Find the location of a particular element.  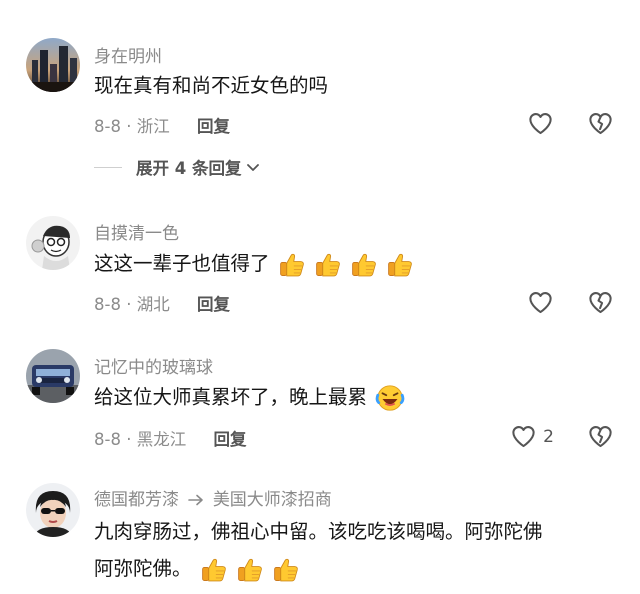

username: 身在明州 is located at coordinates (128, 54).